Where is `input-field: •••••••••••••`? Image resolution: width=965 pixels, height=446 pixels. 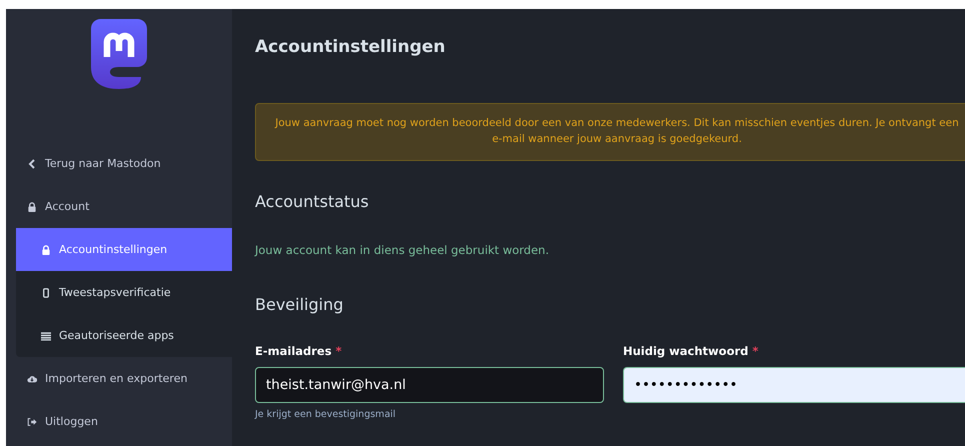
input-field: ••••••••••••• is located at coordinates (794, 384).